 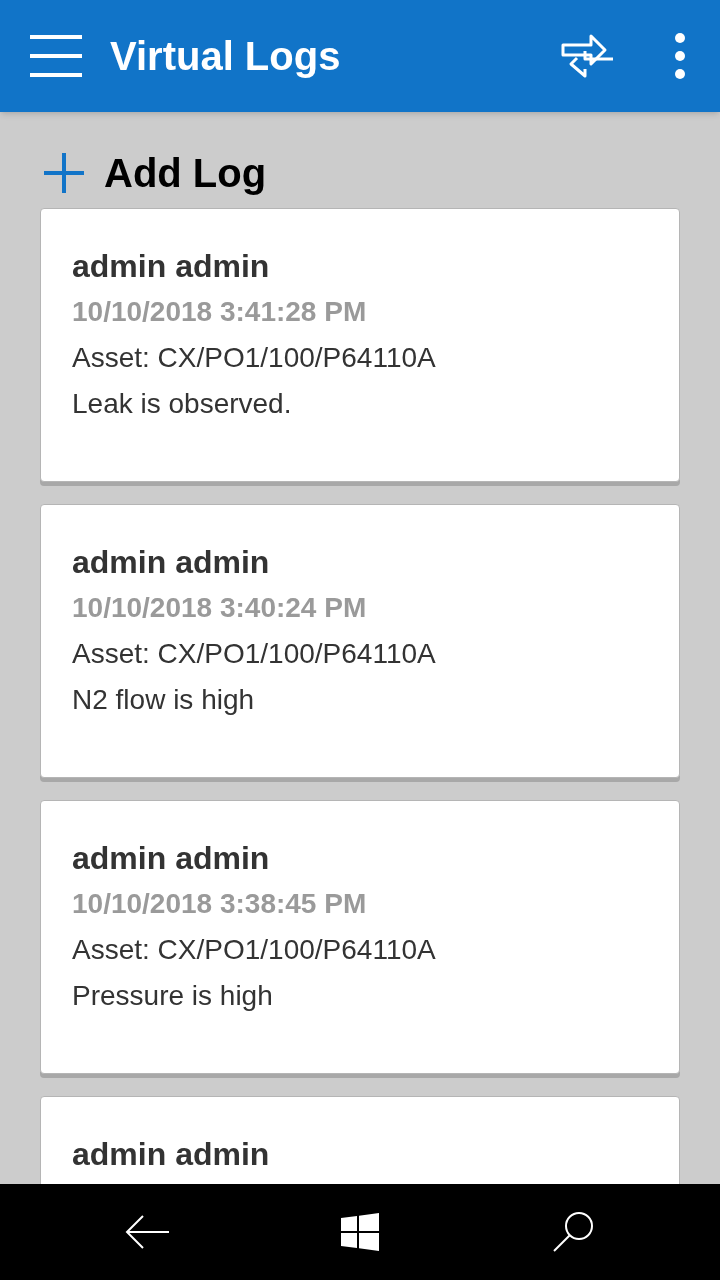 I want to click on more-icon, so click(x=680, y=56).